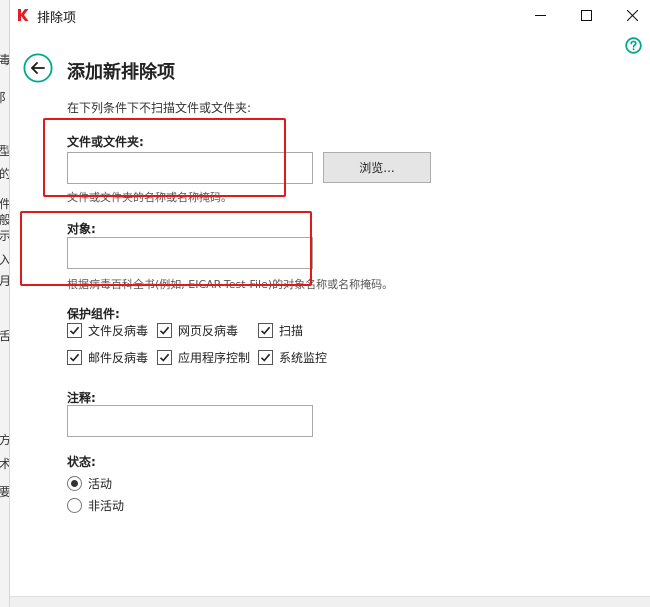 The width and height of the screenshot is (650, 607). I want to click on checkbox-system-watcher: 系统监控, so click(292, 357).